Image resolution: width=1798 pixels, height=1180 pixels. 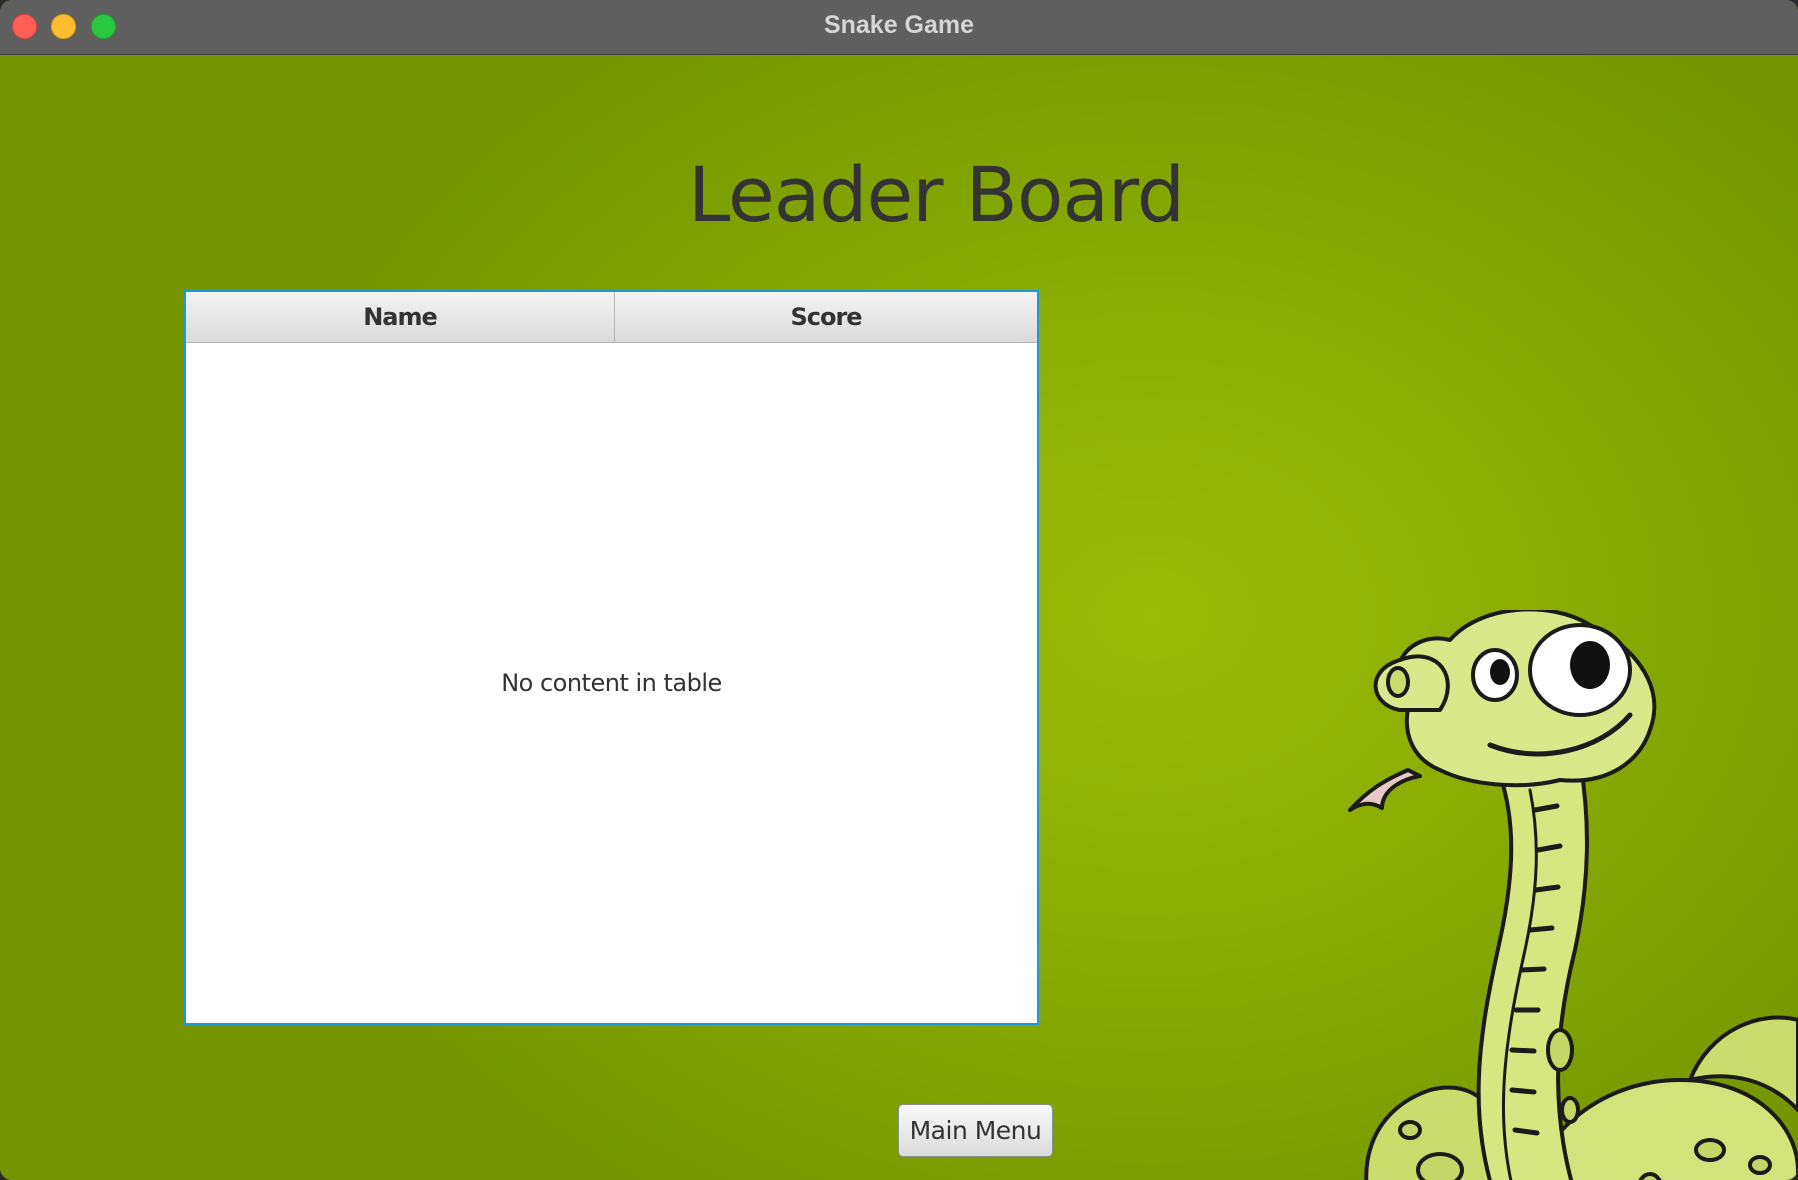 I want to click on main-menu-button: Main Menu, so click(x=975, y=1130).